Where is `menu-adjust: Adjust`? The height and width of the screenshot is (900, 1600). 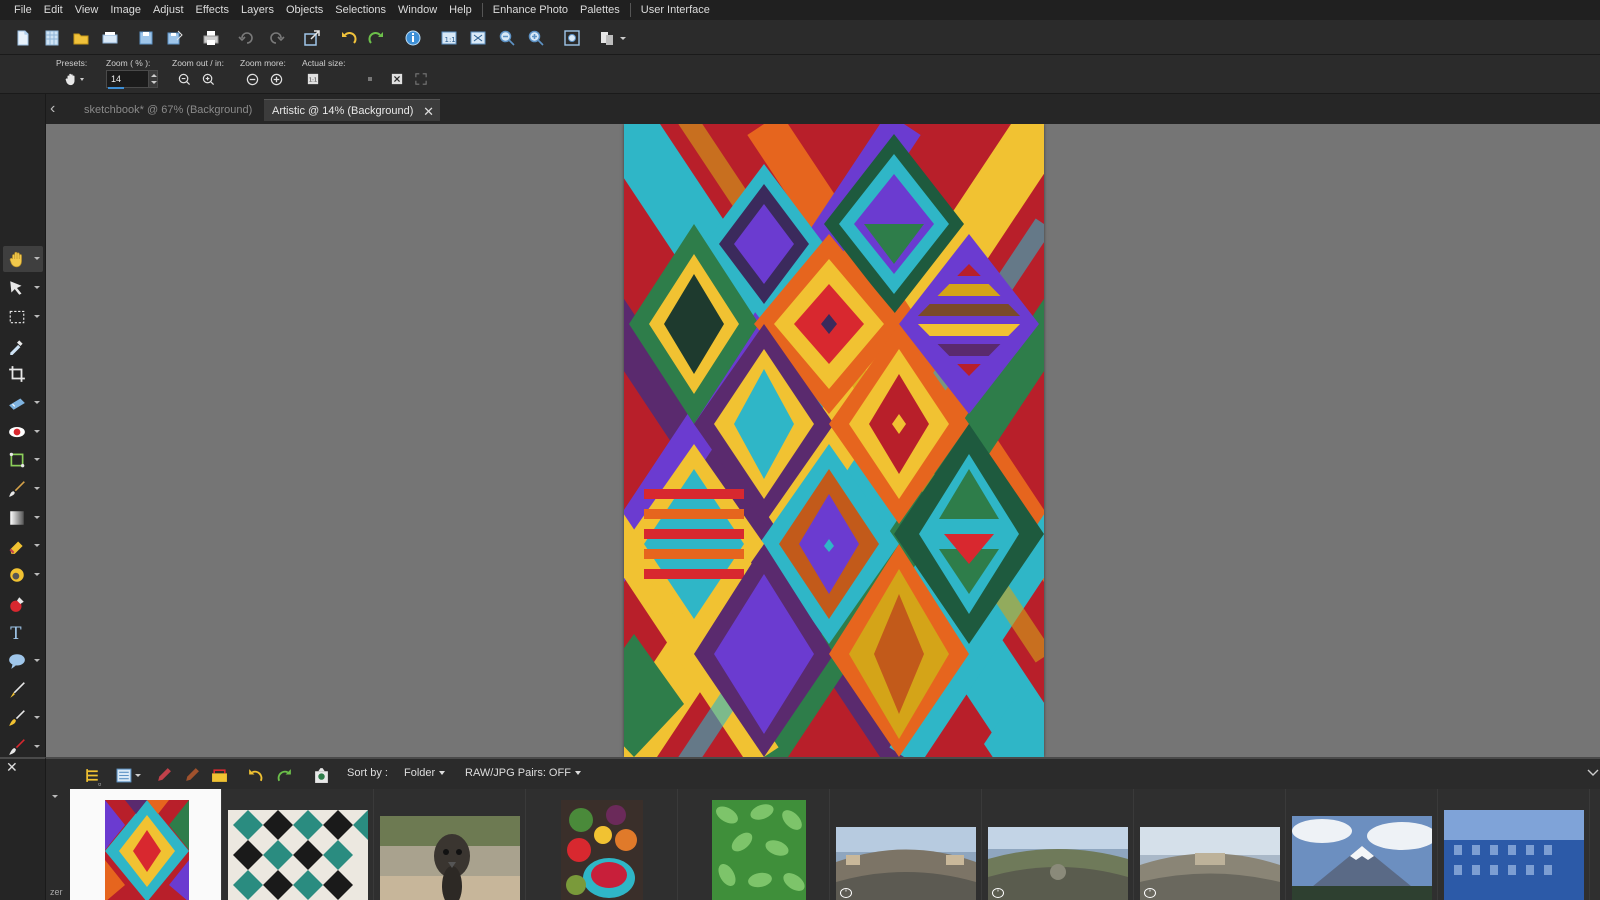 menu-adjust: Adjust is located at coordinates (168, 10).